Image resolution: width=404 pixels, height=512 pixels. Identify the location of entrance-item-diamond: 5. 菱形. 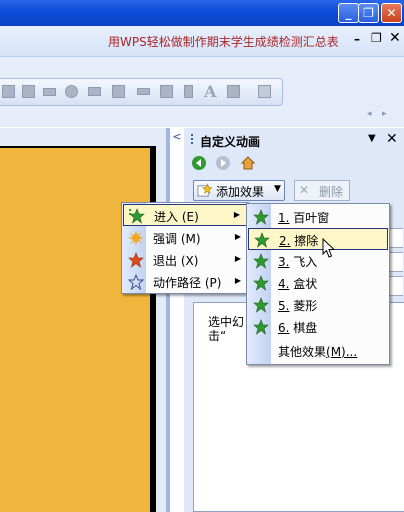
(318, 305).